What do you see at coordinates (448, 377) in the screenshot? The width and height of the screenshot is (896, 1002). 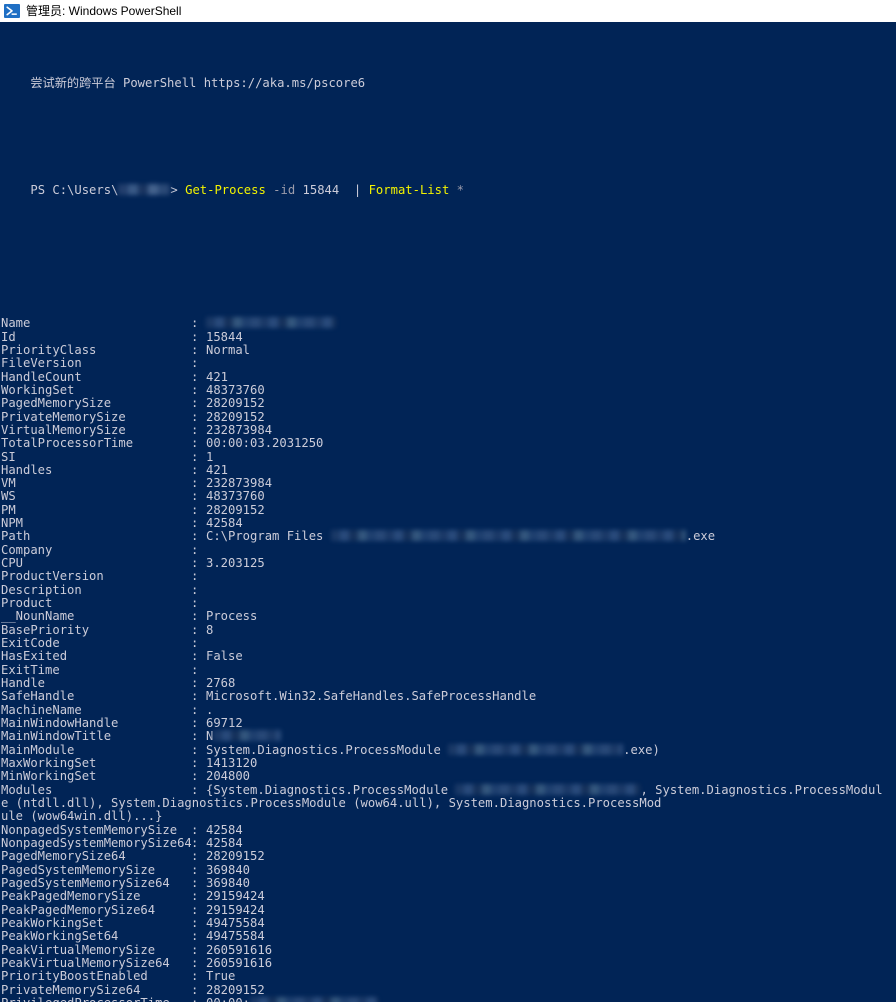 I see `property-row: HandleCount:421` at bounding box center [448, 377].